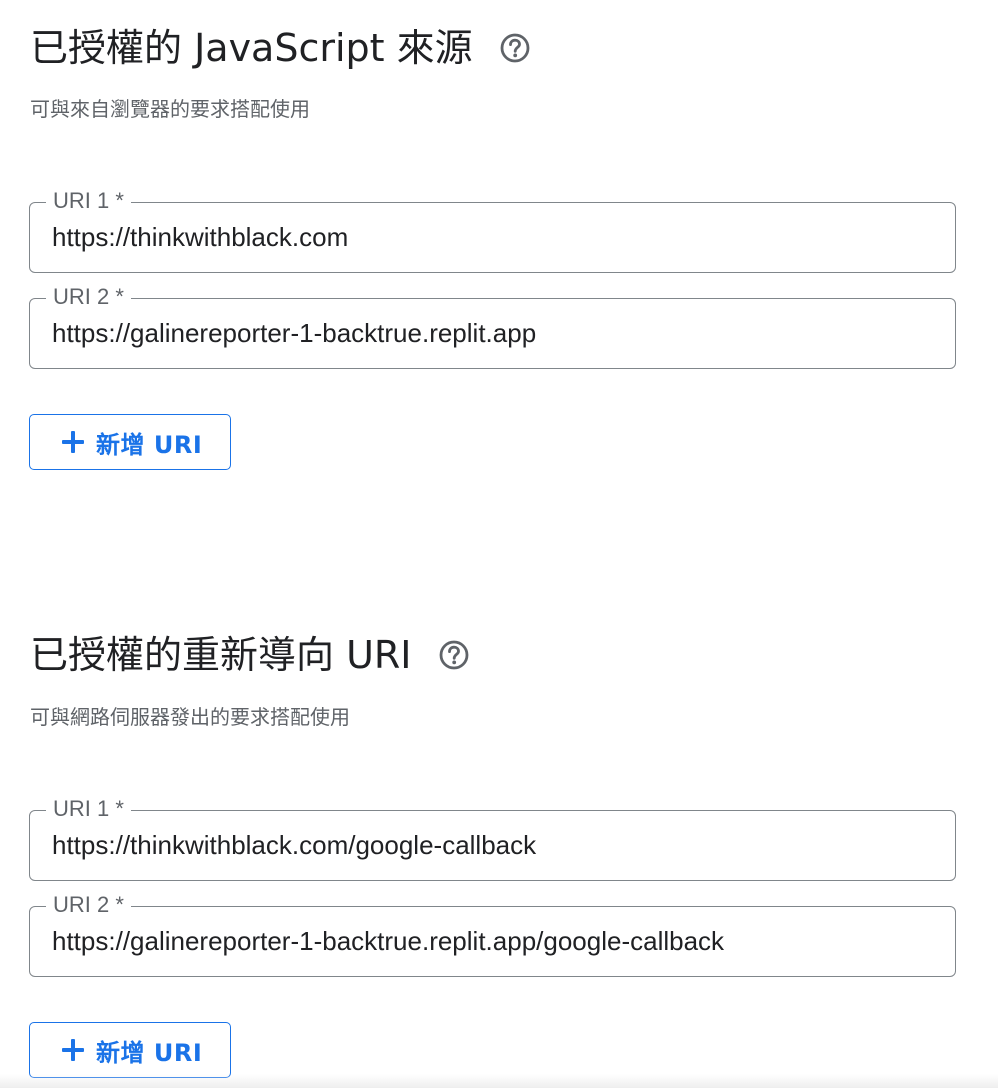  I want to click on add-redirect-uri-button-label: 新增 URI, so click(149, 1052).